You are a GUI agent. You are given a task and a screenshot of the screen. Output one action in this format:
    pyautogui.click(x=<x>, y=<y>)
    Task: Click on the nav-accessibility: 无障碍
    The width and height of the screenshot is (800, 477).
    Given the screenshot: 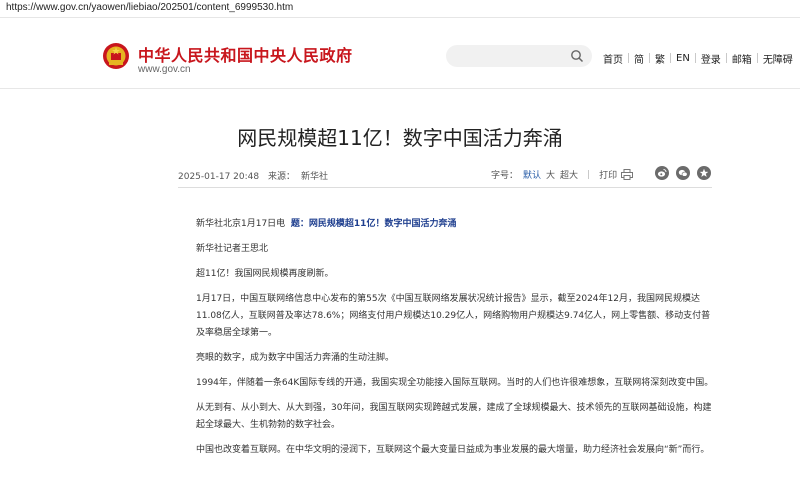 What is the action you would take?
    pyautogui.click(x=778, y=58)
    